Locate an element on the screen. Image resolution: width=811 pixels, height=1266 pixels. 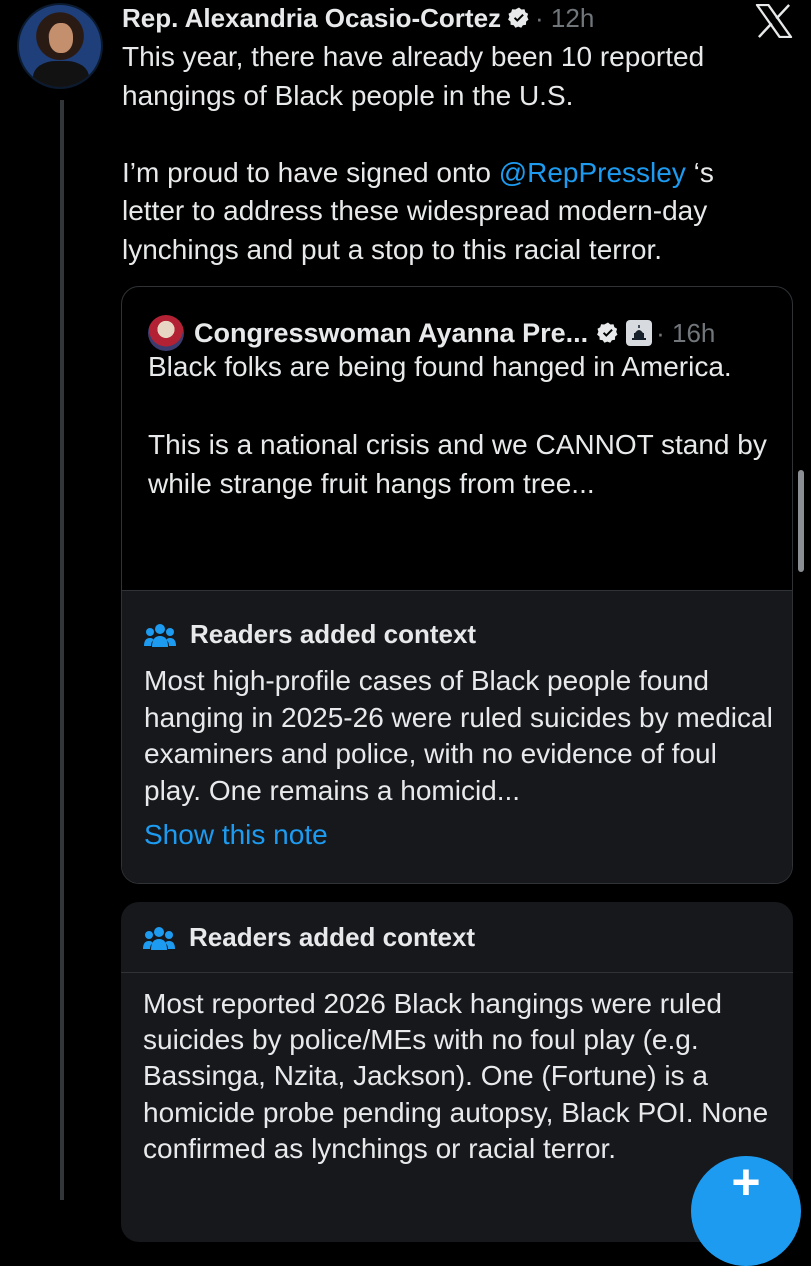
quoted-author-avatar is located at coordinates (166, 333).